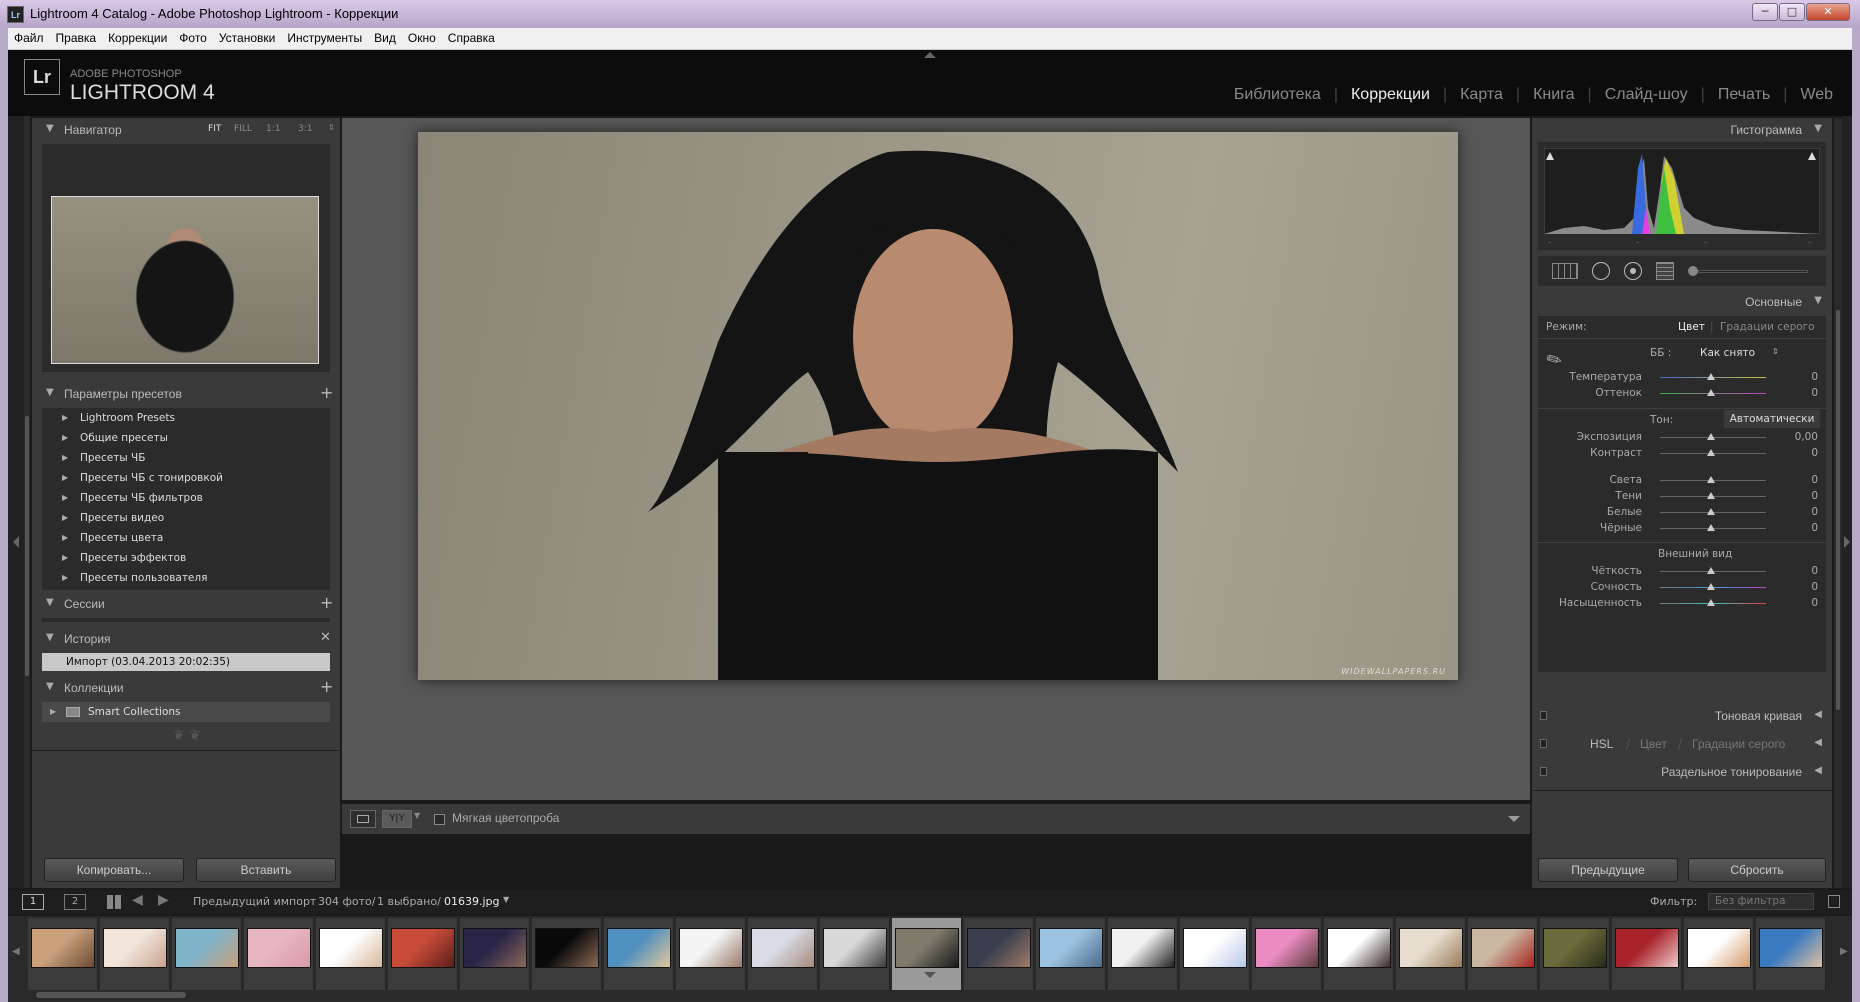 The width and height of the screenshot is (1860, 1002). I want to click on presets-expand-icon: ▼, so click(50, 392).